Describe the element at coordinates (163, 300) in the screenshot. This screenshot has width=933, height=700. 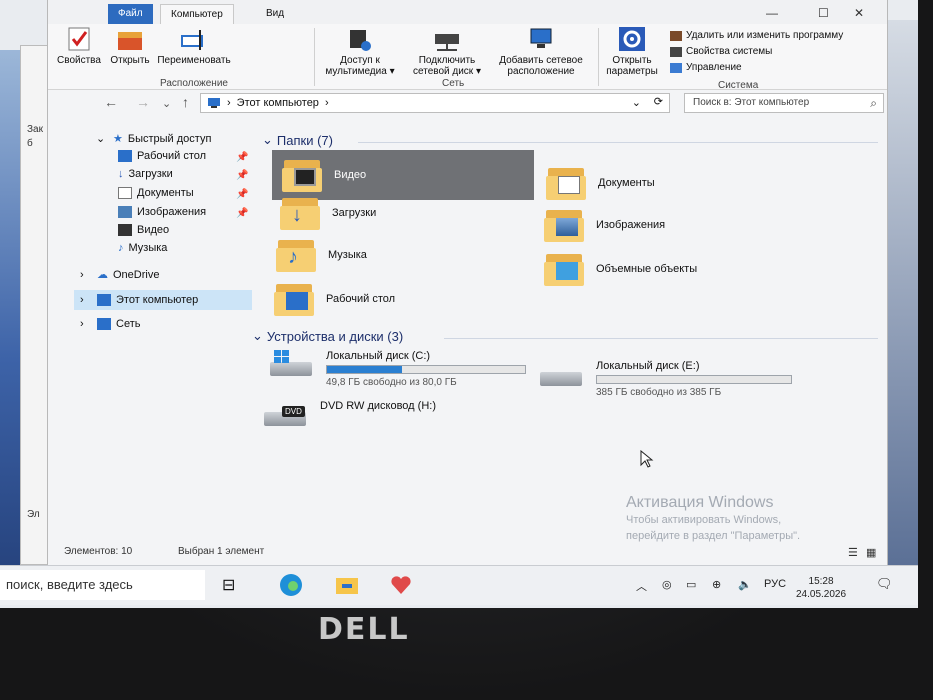
I see `nav-this-pc: › Этот компьютер` at that location.